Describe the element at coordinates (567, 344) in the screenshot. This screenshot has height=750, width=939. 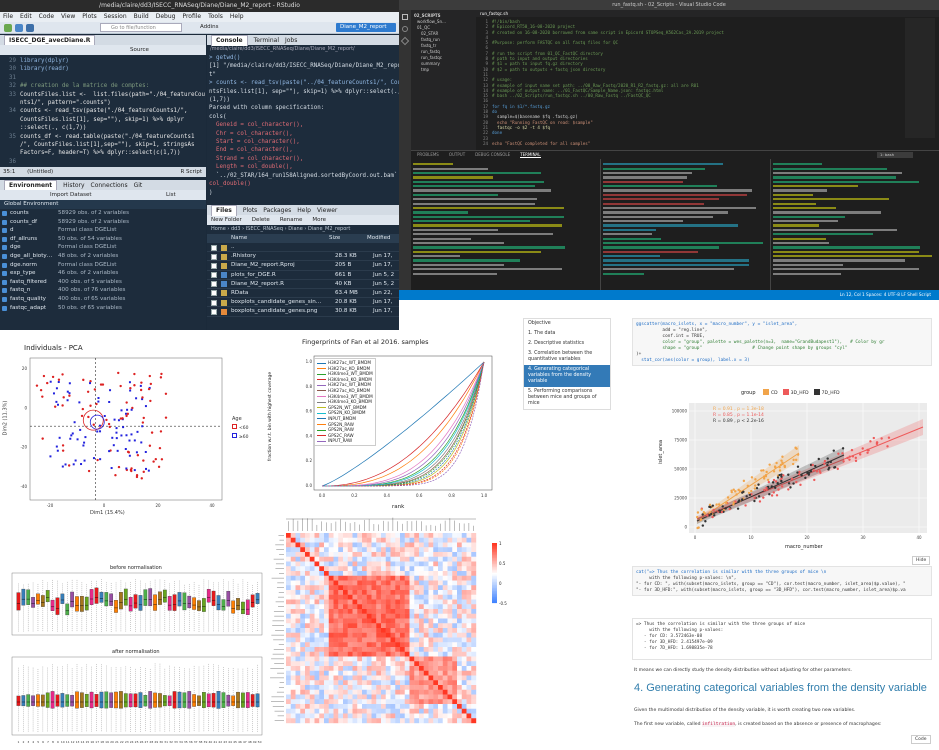
I see `toc-item: 2. Descriptive statistics` at that location.